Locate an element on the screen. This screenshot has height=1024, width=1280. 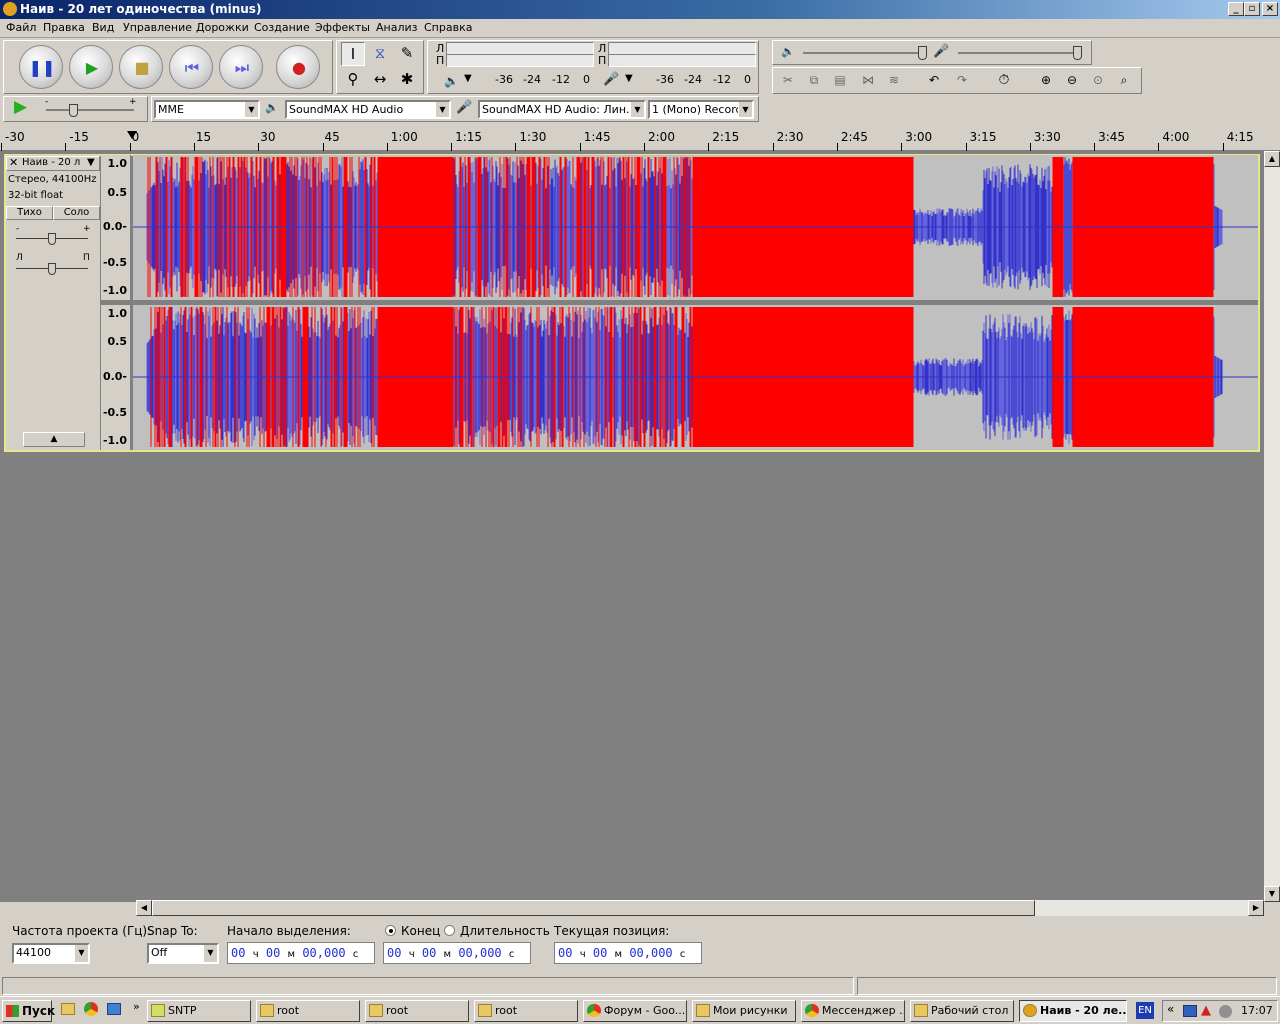
waveform-right-channel is located at coordinates (695, 377).